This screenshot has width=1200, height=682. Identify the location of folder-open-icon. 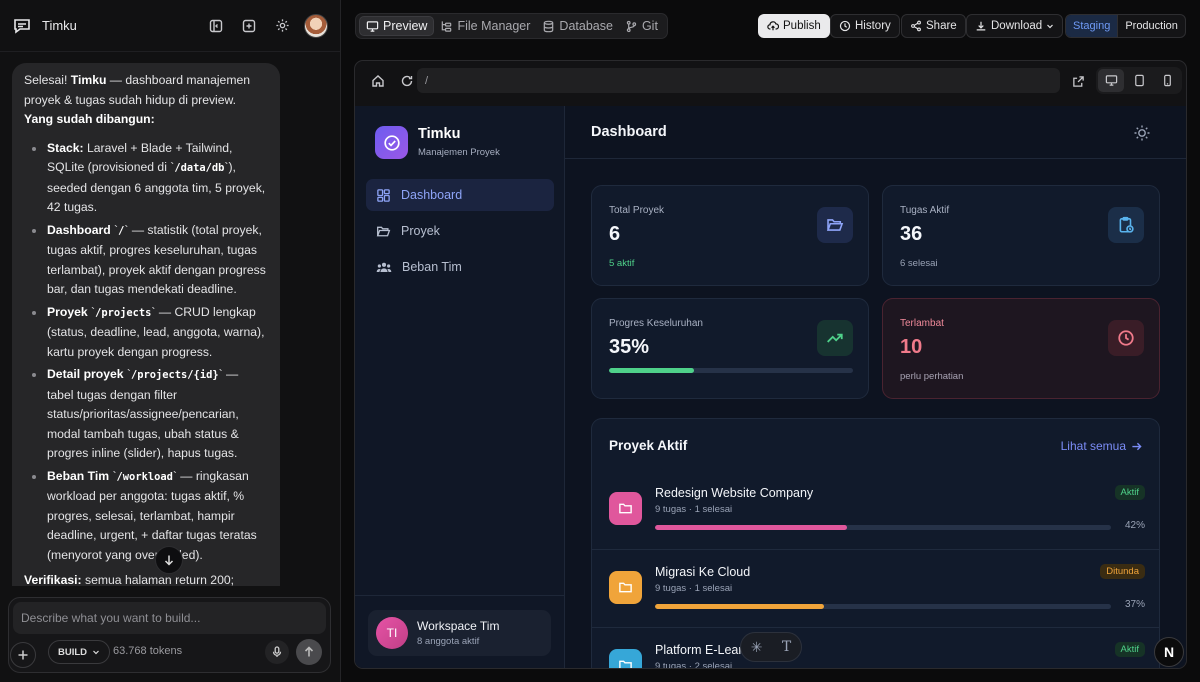
(383, 231).